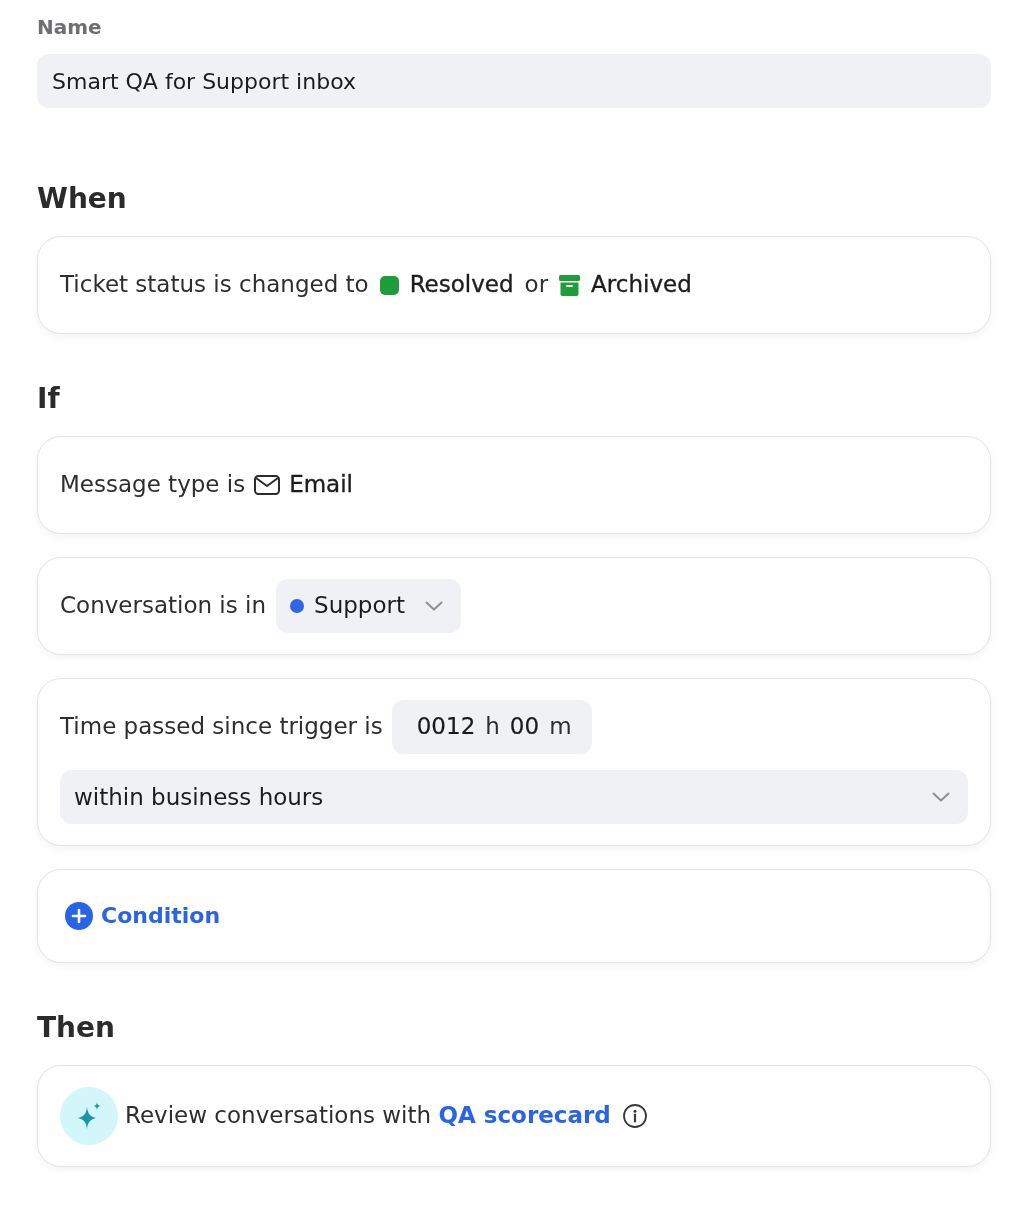  What do you see at coordinates (461, 285) in the screenshot?
I see `status-label: Resolved` at bounding box center [461, 285].